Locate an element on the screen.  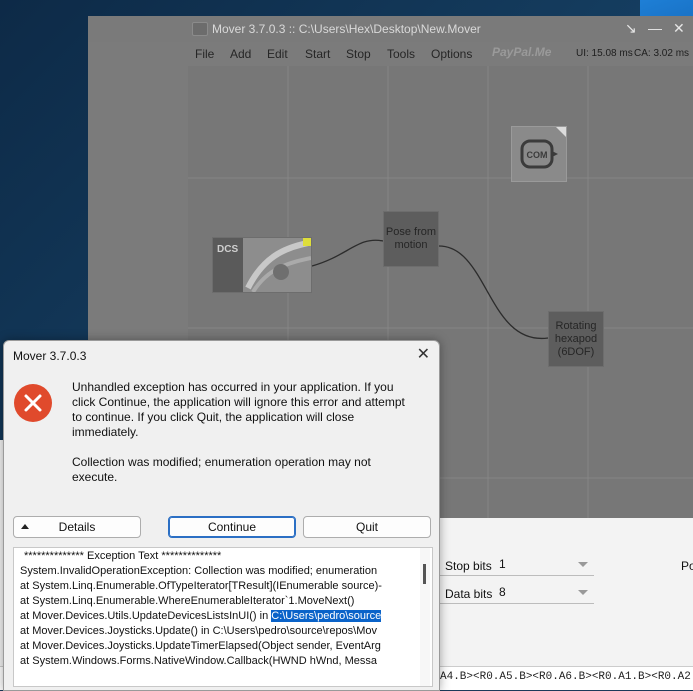
com-label: COM is located at coordinates (537, 155).